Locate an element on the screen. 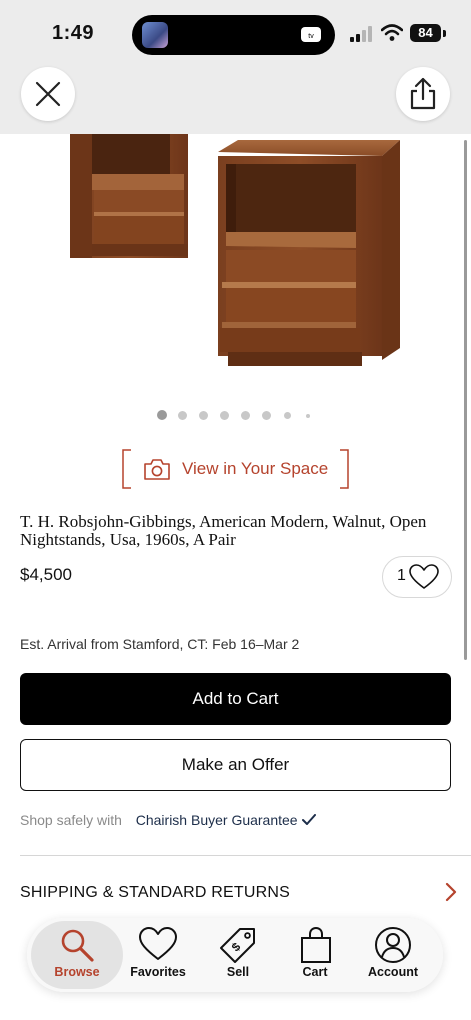 This screenshot has height=1020, width=471. favorite-button: 1 is located at coordinates (417, 577).